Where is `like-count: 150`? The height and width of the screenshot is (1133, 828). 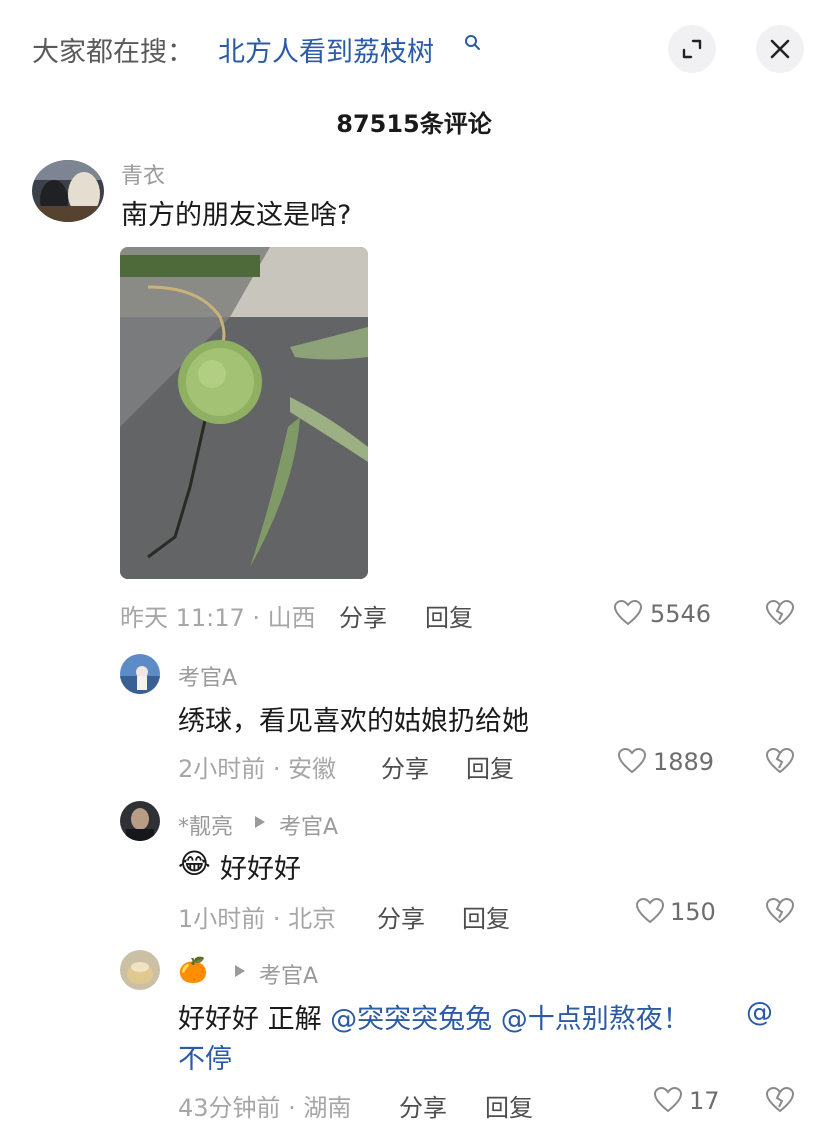 like-count: 150 is located at coordinates (693, 912).